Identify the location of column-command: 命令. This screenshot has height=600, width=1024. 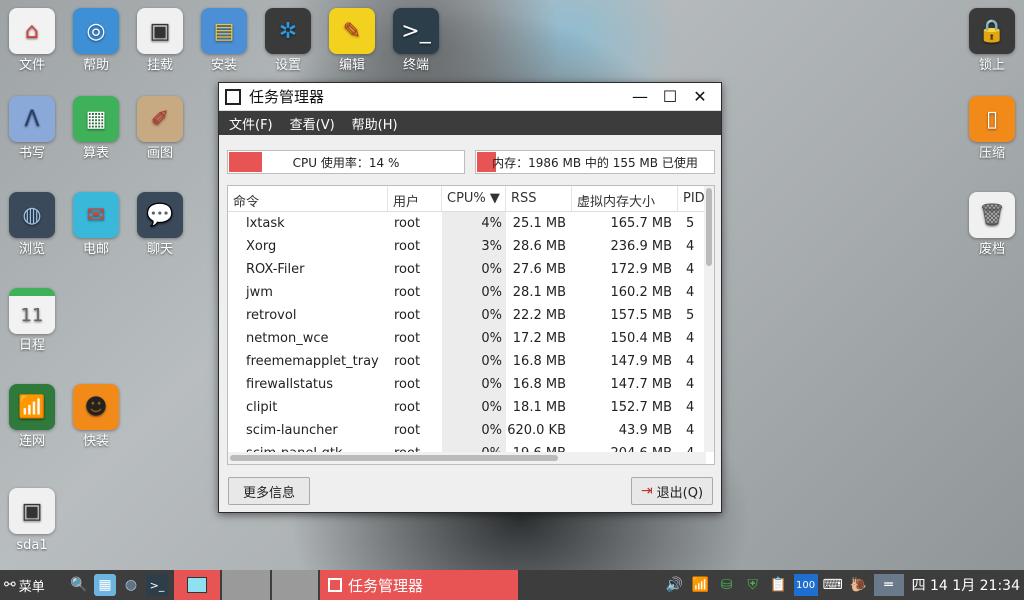
(308, 198).